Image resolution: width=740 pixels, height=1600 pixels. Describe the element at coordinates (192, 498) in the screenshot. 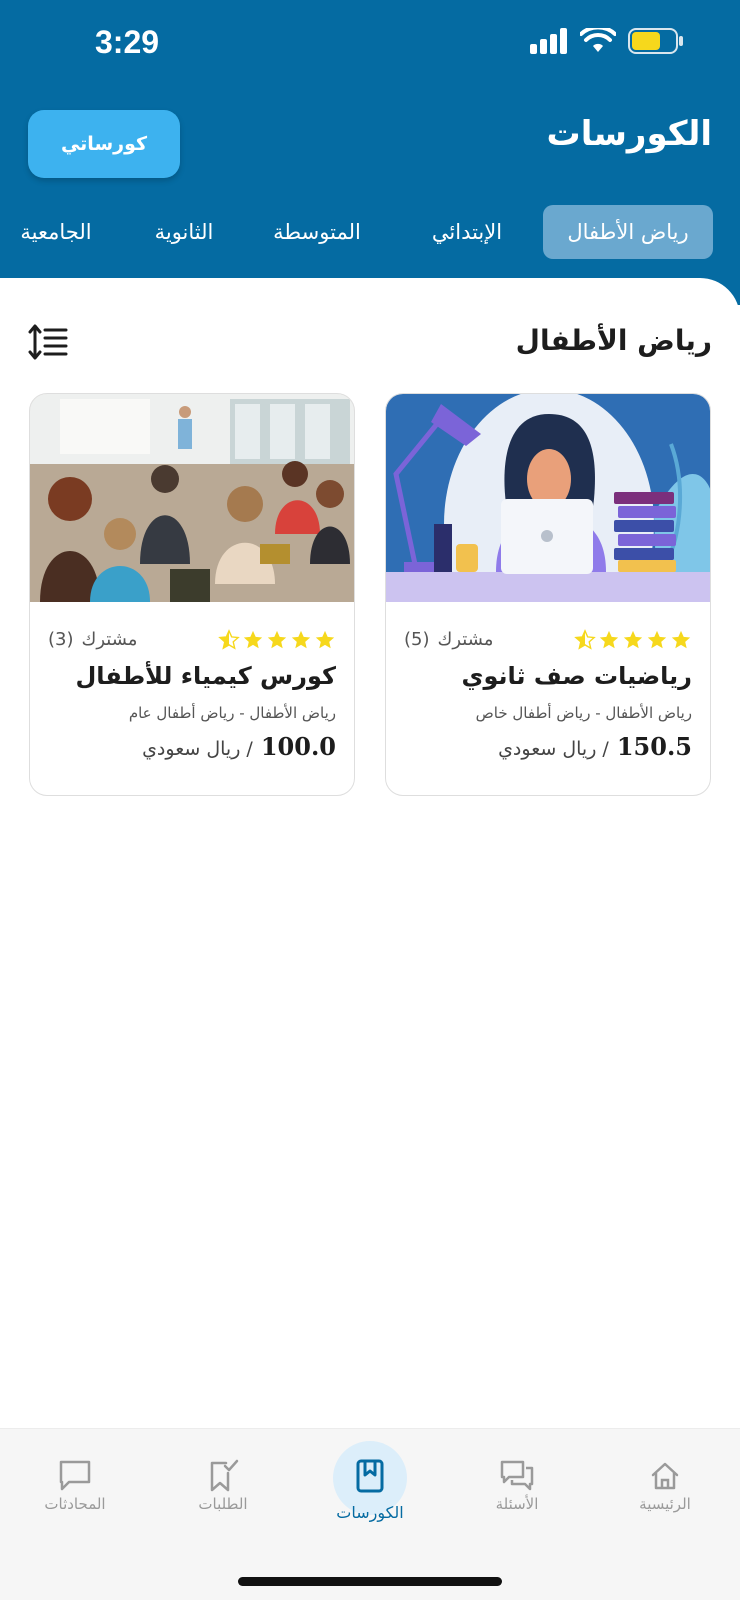

I see `course-image-classroom` at that location.